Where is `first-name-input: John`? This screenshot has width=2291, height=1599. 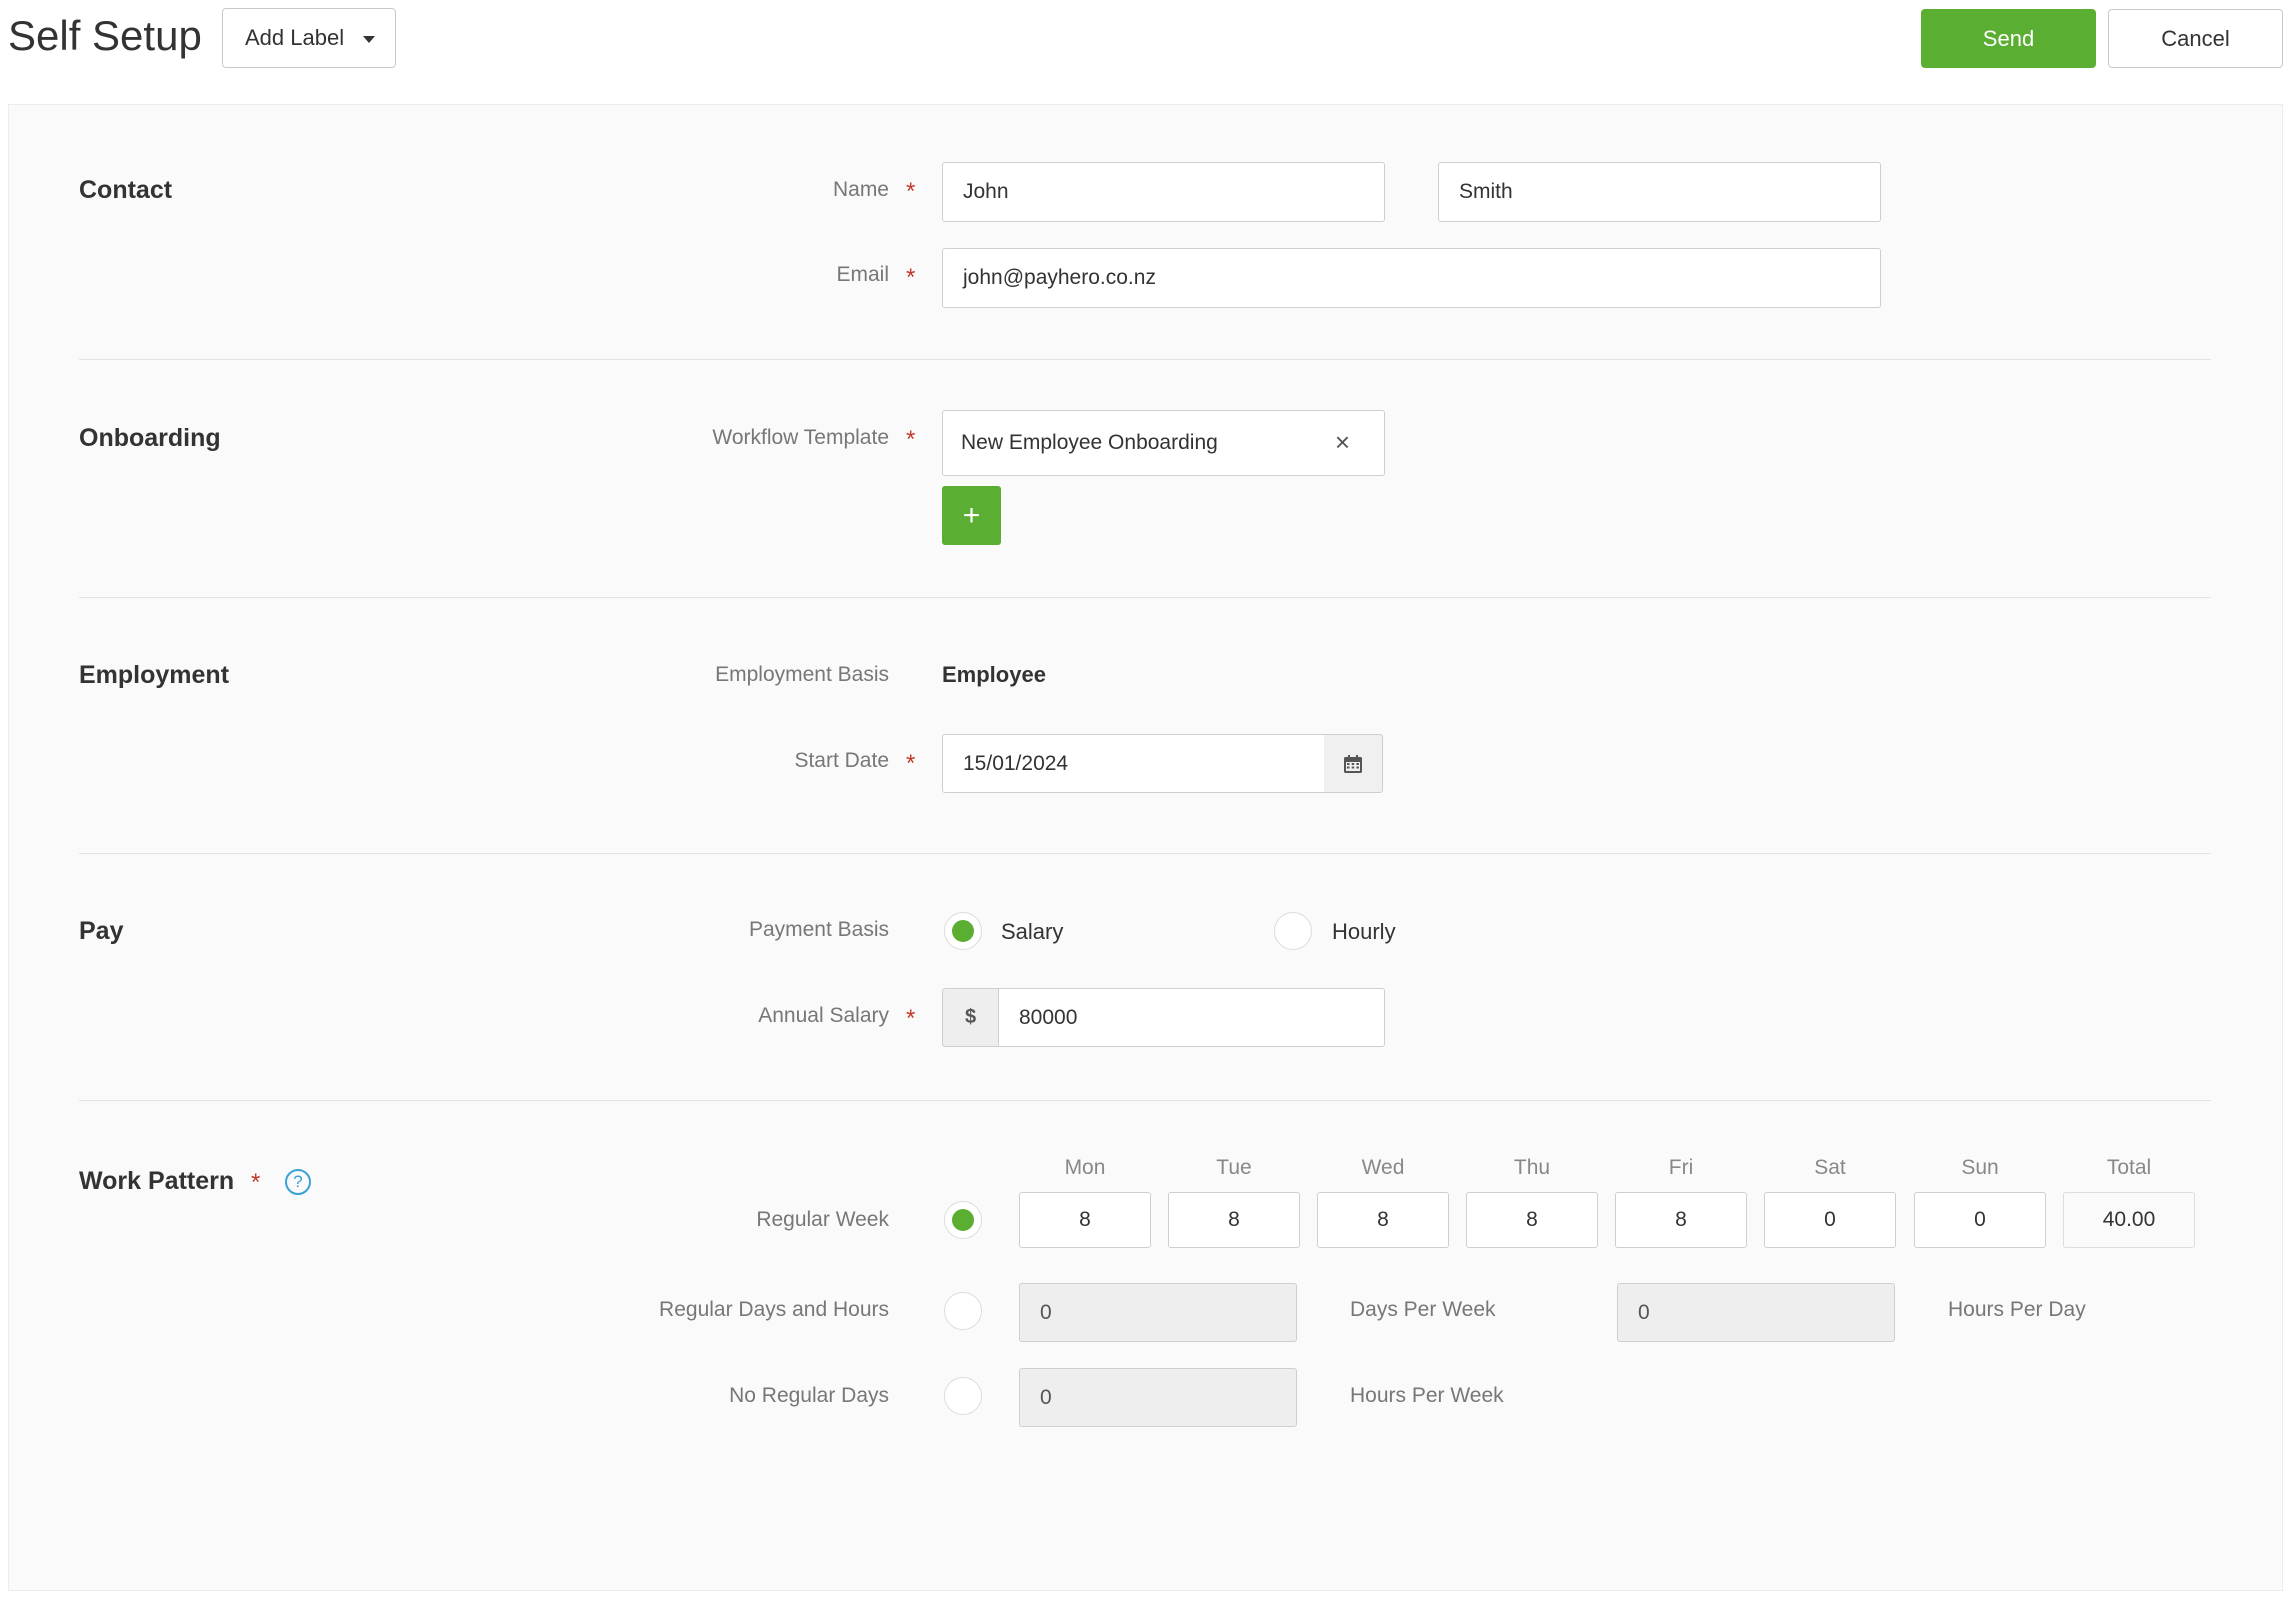 first-name-input: John is located at coordinates (1163, 192).